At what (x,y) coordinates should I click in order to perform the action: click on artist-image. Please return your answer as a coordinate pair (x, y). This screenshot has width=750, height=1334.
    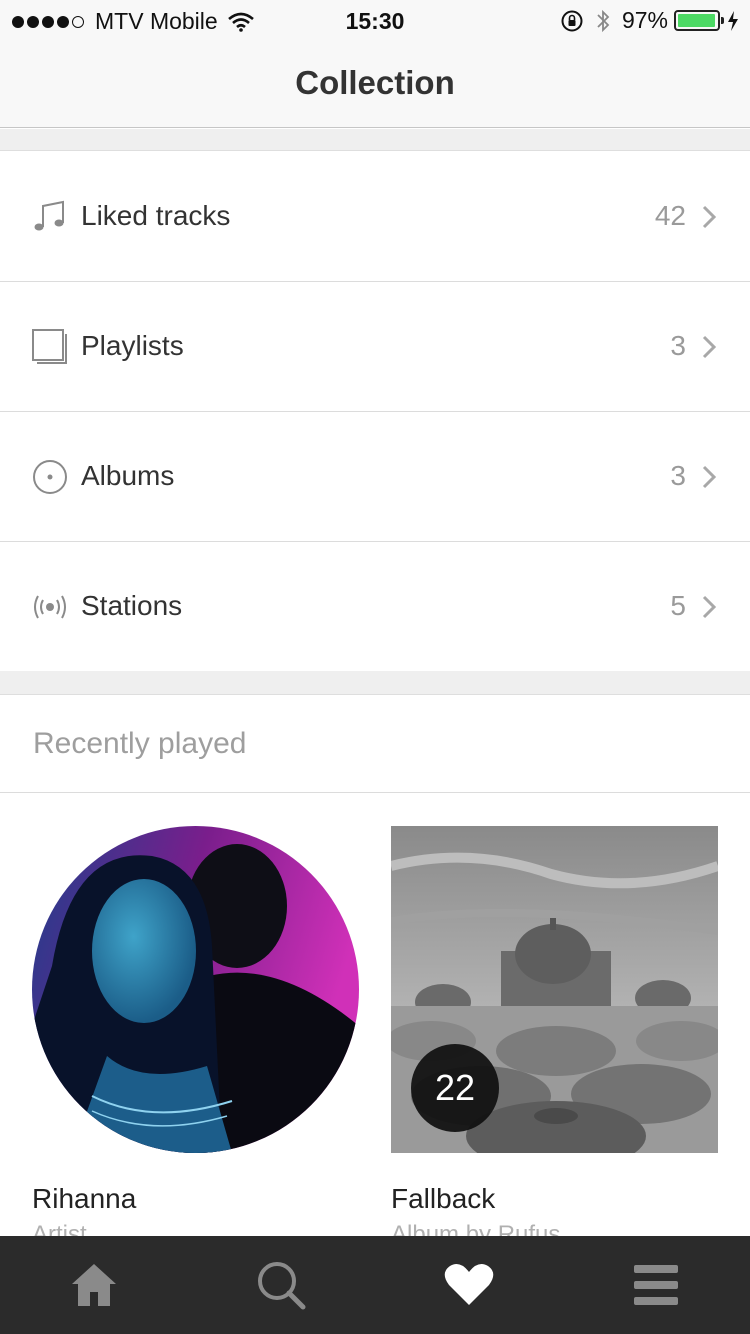
    Looking at the image, I should click on (195, 989).